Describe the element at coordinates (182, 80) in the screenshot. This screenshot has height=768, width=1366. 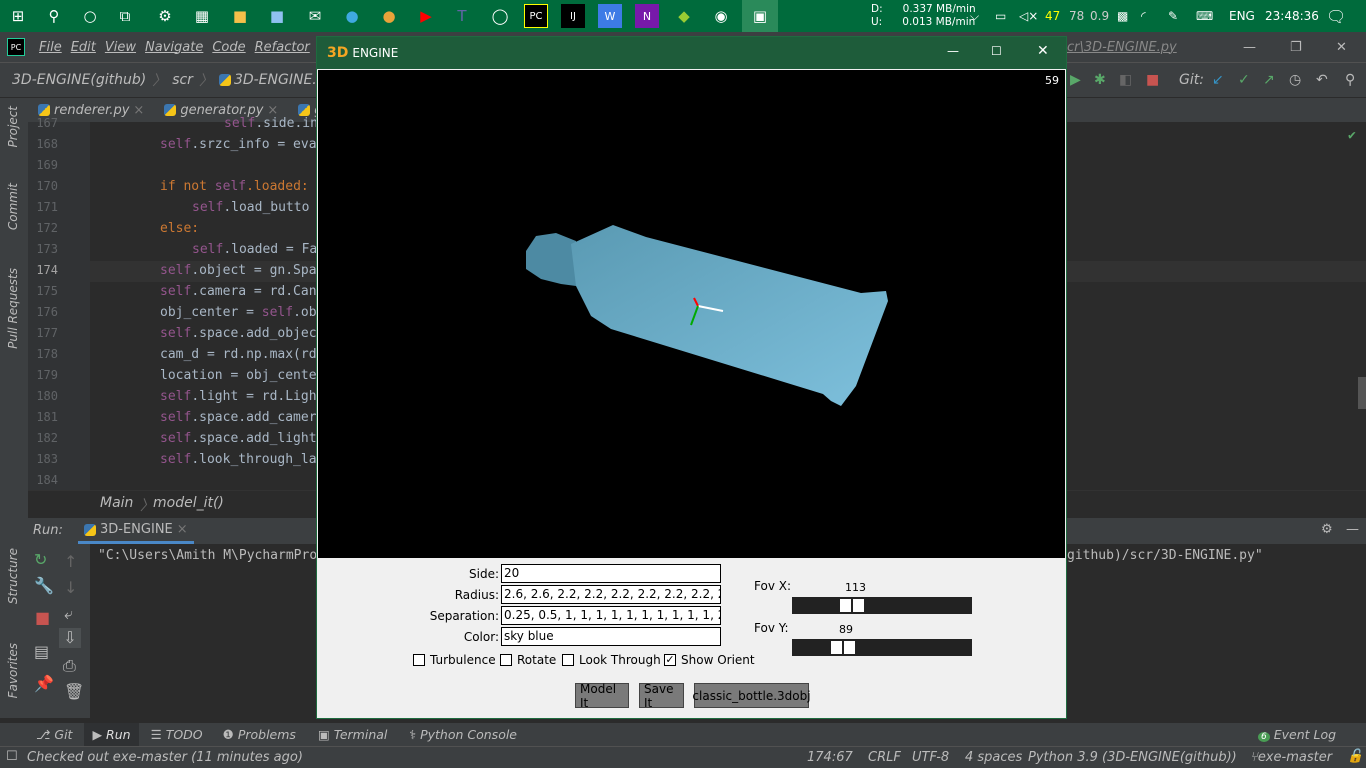
I see `breadcrumb-folder: scr` at that location.